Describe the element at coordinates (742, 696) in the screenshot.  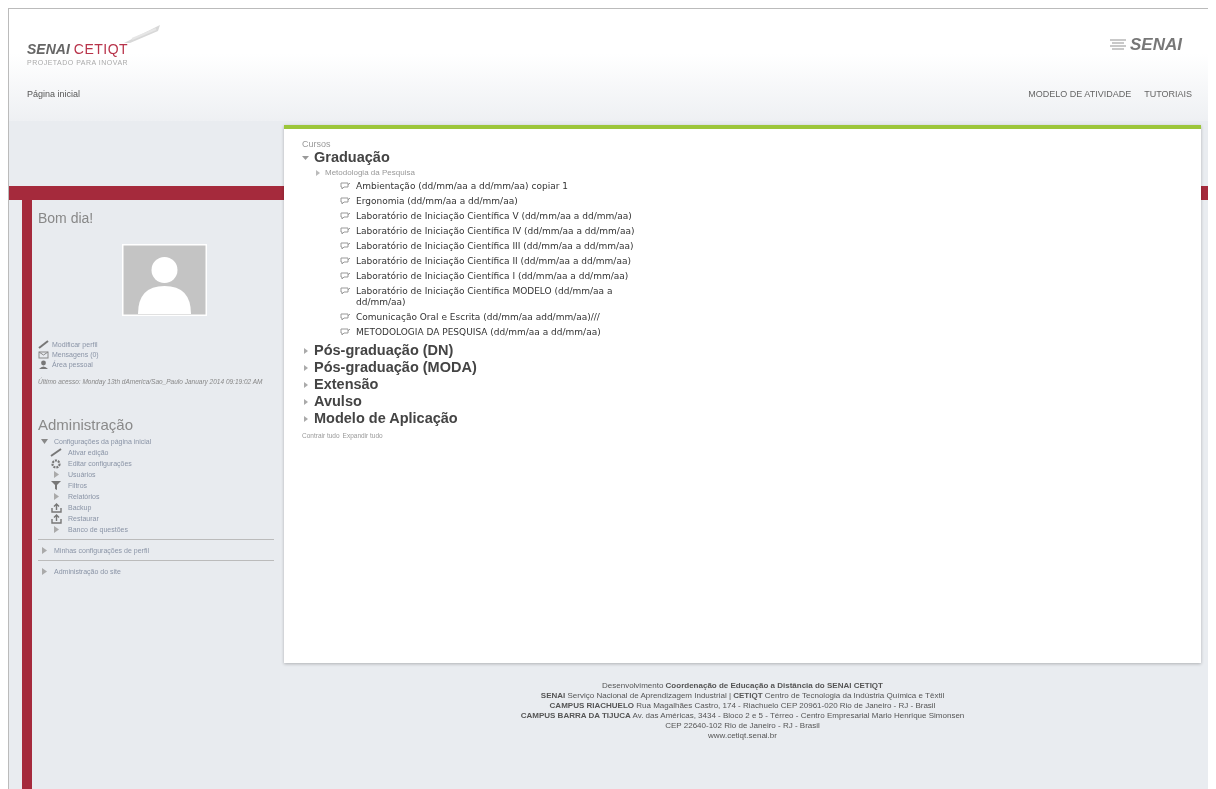
I see `footer-text: SENAI Serviço Nacional de Aprendizagem Industrial | CETIQT Centro de Tecnologia da Indústria Química e Têxtil` at that location.